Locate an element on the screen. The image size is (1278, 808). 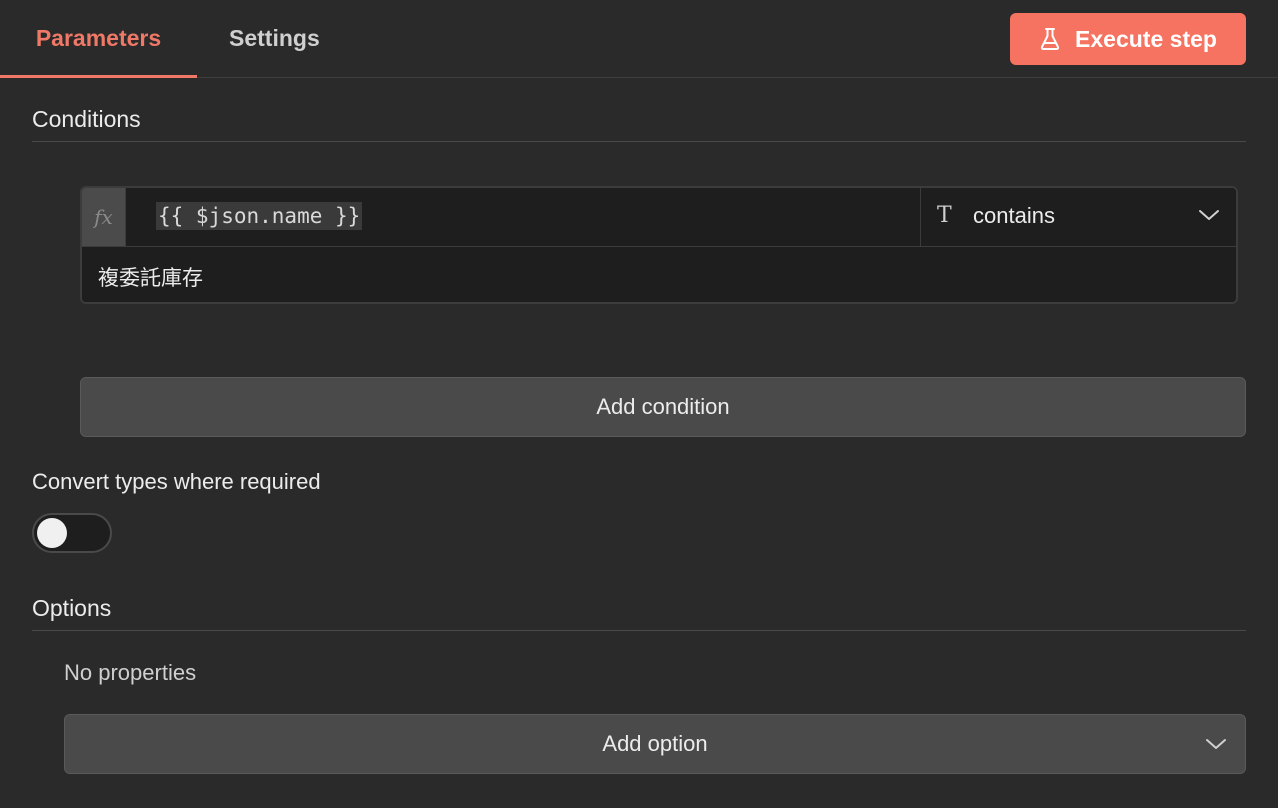
add-condition-button: Add condition is located at coordinates (663, 407).